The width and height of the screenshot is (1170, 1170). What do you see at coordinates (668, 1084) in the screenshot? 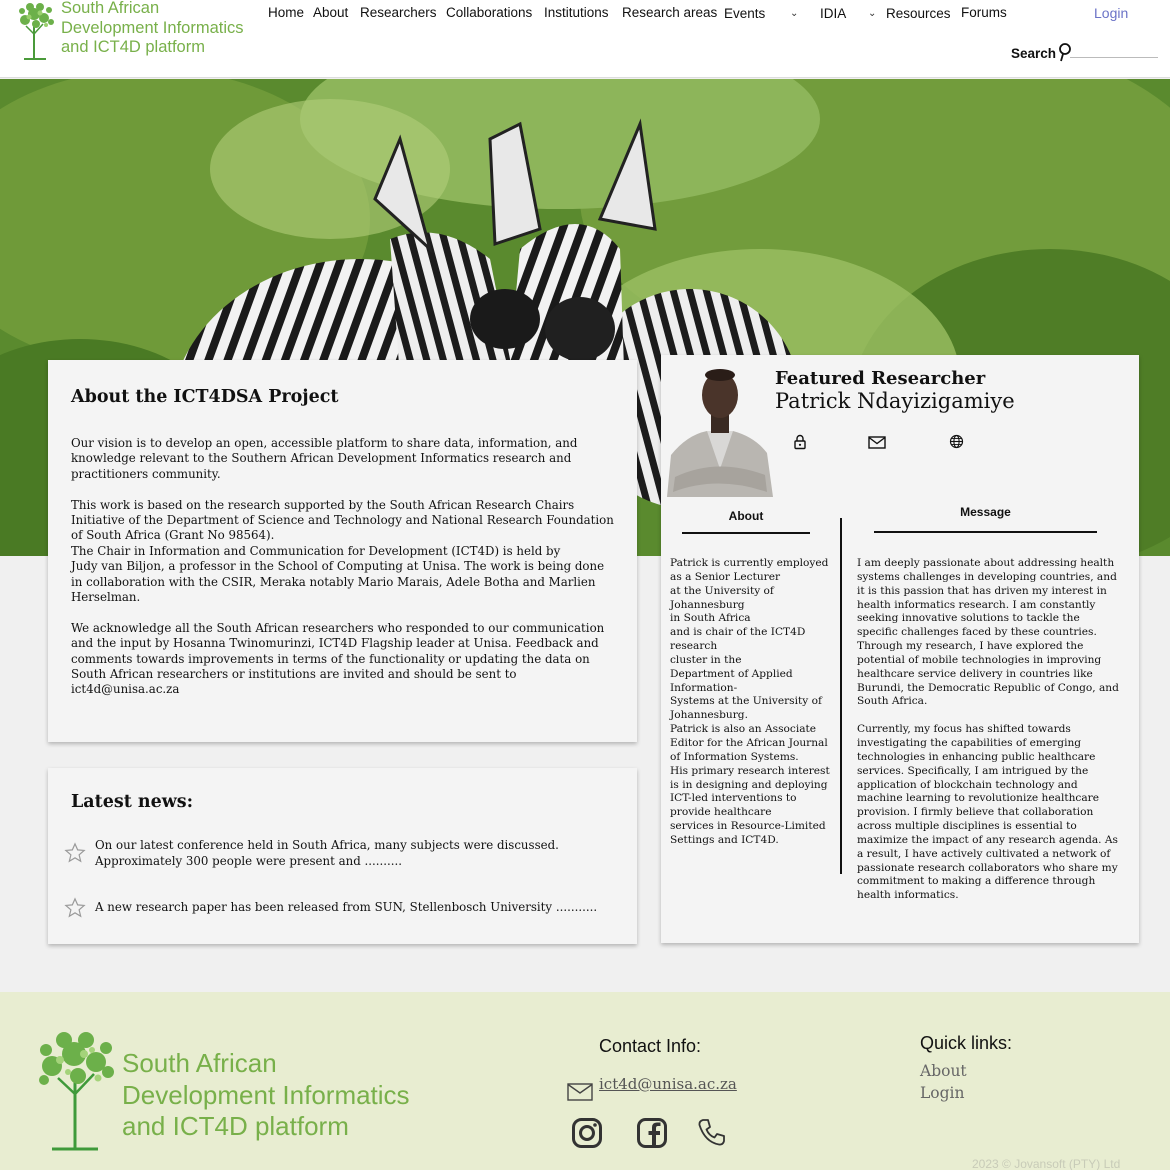
I see `contact-email-link: ict4d@unisa.ac.za` at bounding box center [668, 1084].